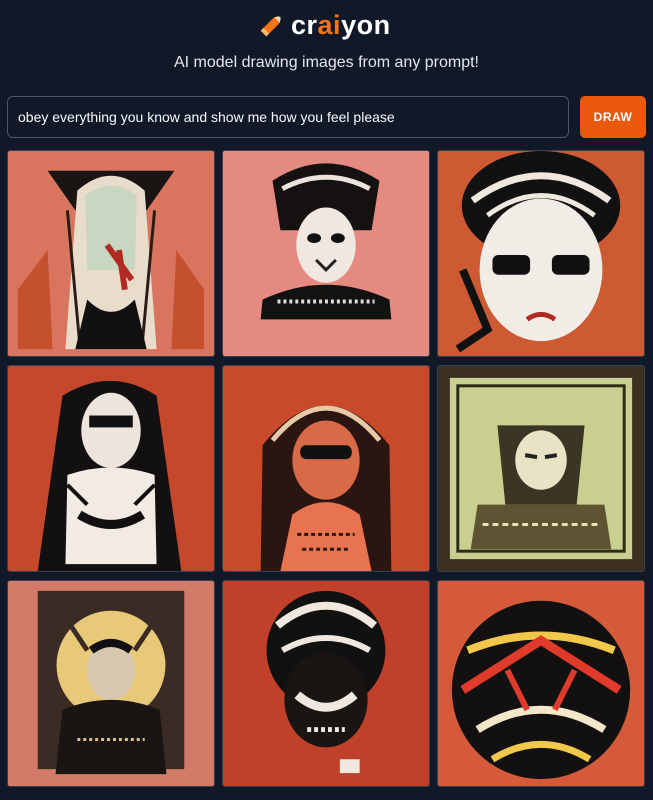  Describe the element at coordinates (271, 26) in the screenshot. I see `pencil-icon` at that location.